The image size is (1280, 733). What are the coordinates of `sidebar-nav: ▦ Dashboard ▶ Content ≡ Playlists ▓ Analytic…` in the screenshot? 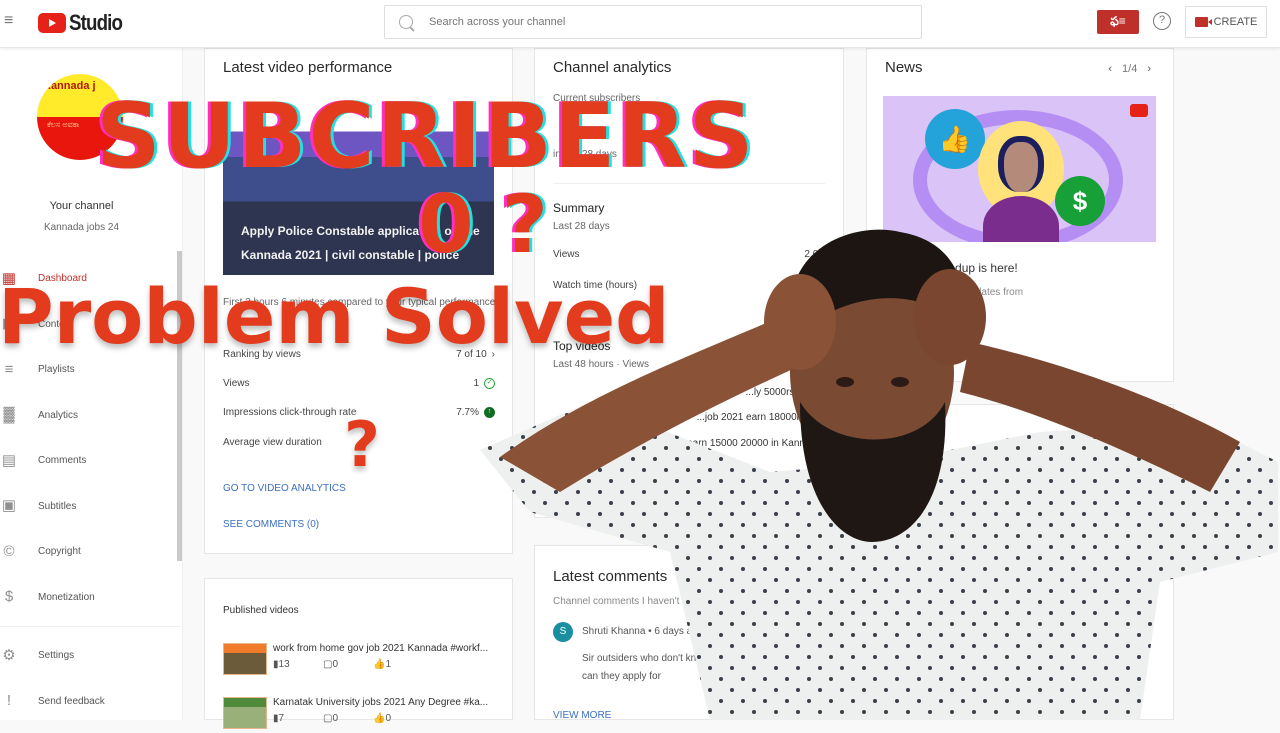 It's located at (90, 490).